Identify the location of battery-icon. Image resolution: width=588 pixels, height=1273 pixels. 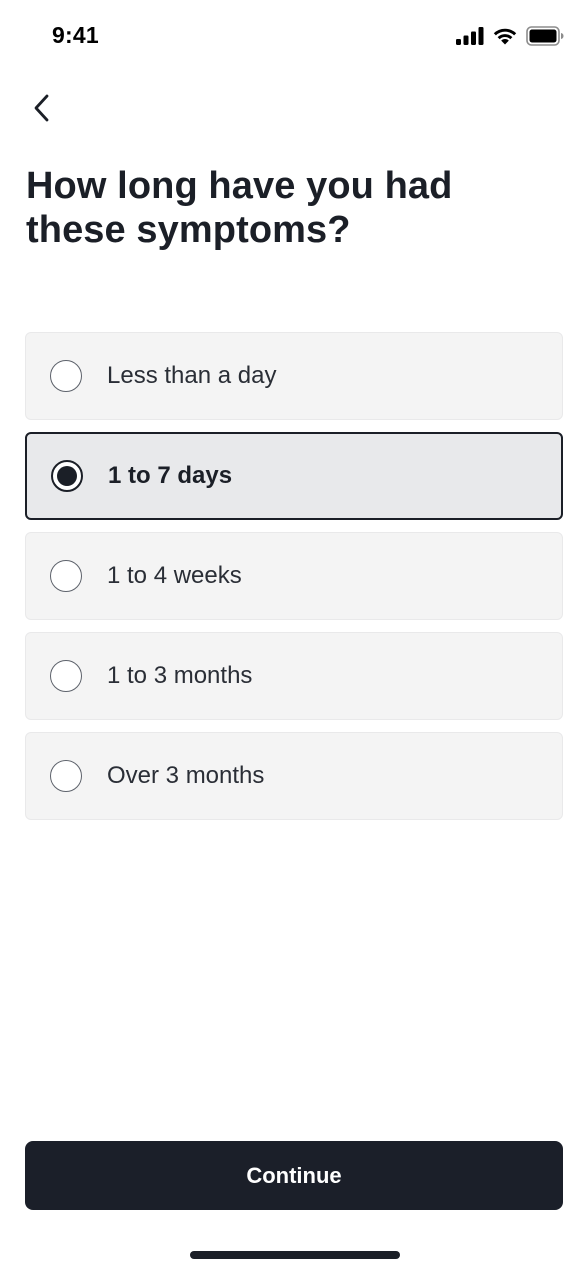
(545, 36).